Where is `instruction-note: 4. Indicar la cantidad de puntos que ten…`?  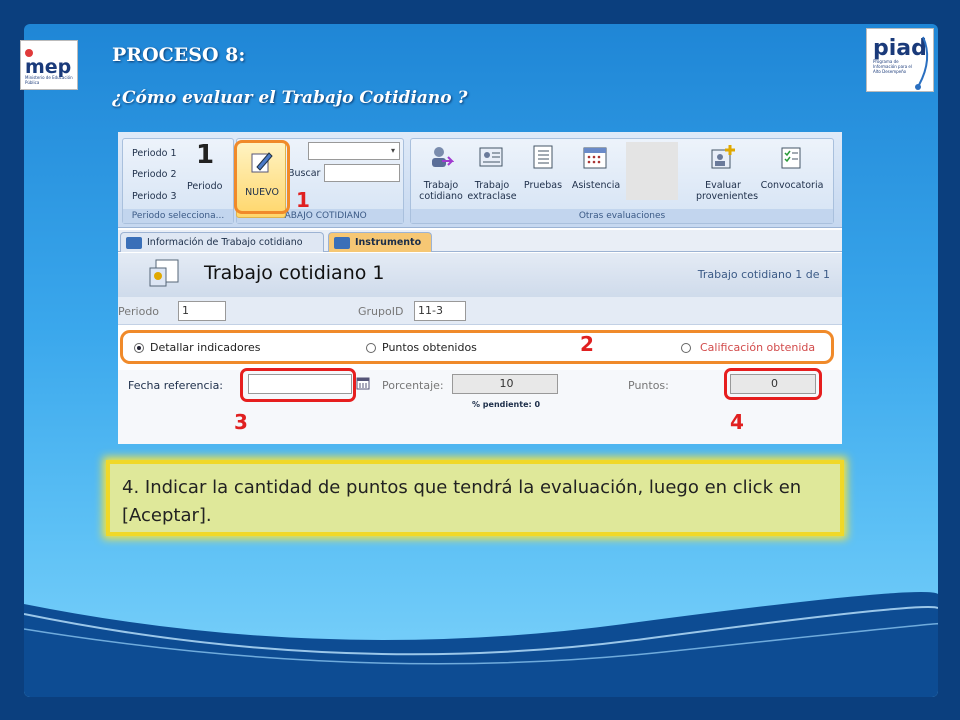
instruction-note: 4. Indicar la cantidad de puntos que ten… is located at coordinates (475, 498).